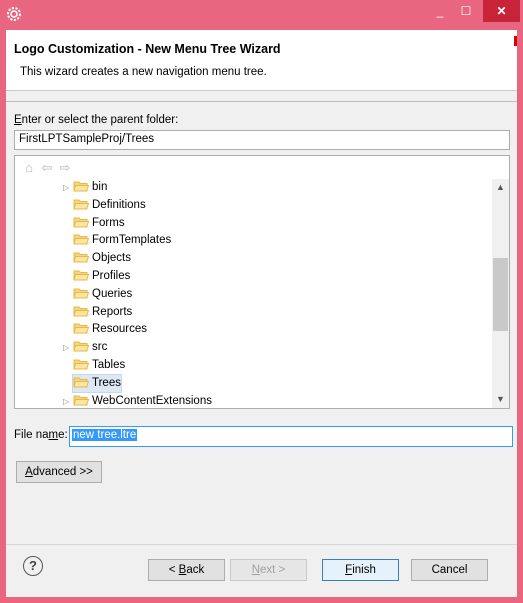  Describe the element at coordinates (111, 276) in the screenshot. I see `tree-item-label: Profiles` at that location.